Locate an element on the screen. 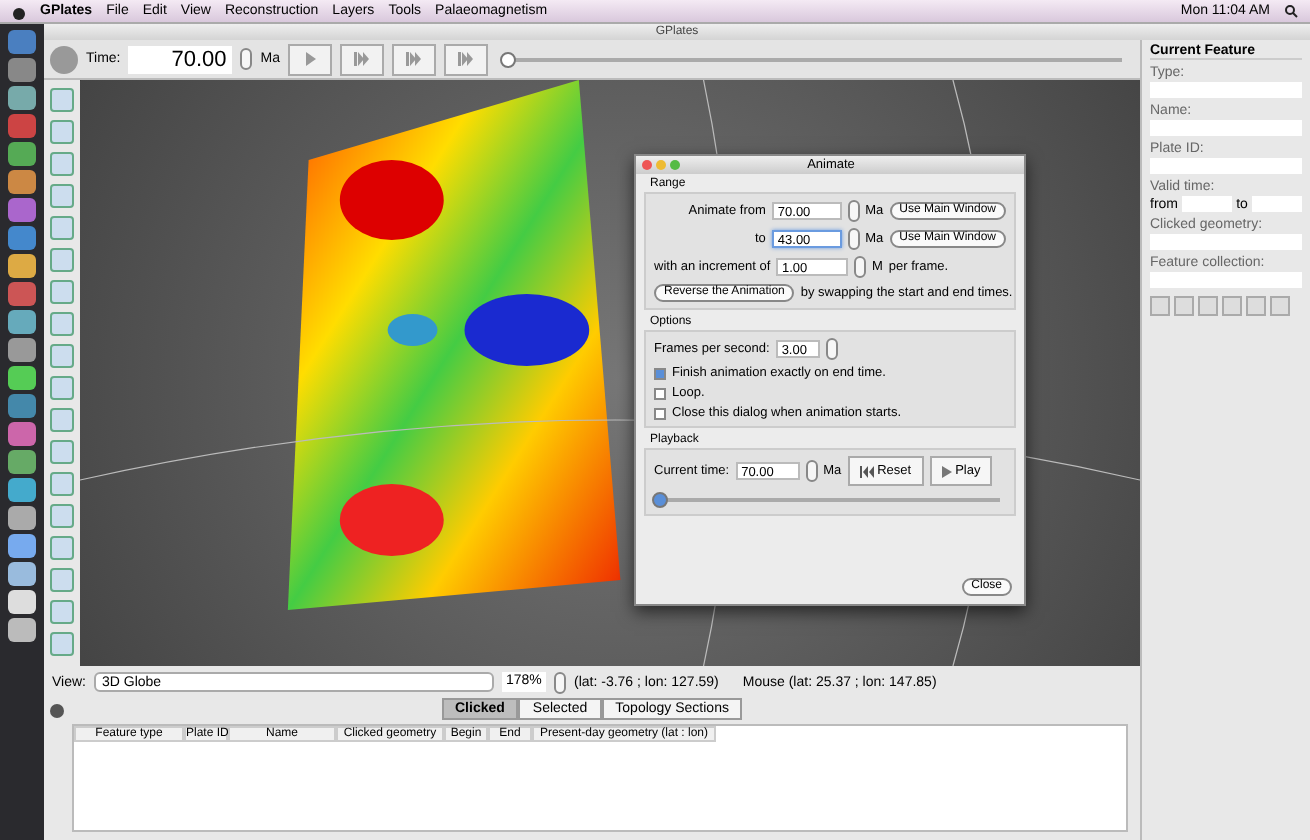  zoom-dot is located at coordinates (675, 165).